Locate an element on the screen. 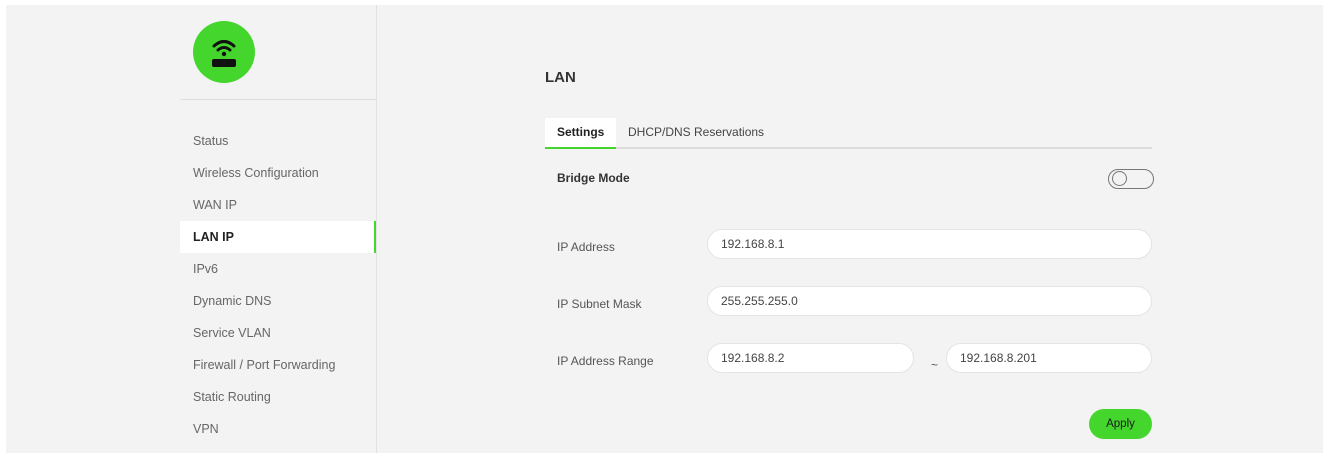  sidebar-item-status: Status is located at coordinates (278, 141).